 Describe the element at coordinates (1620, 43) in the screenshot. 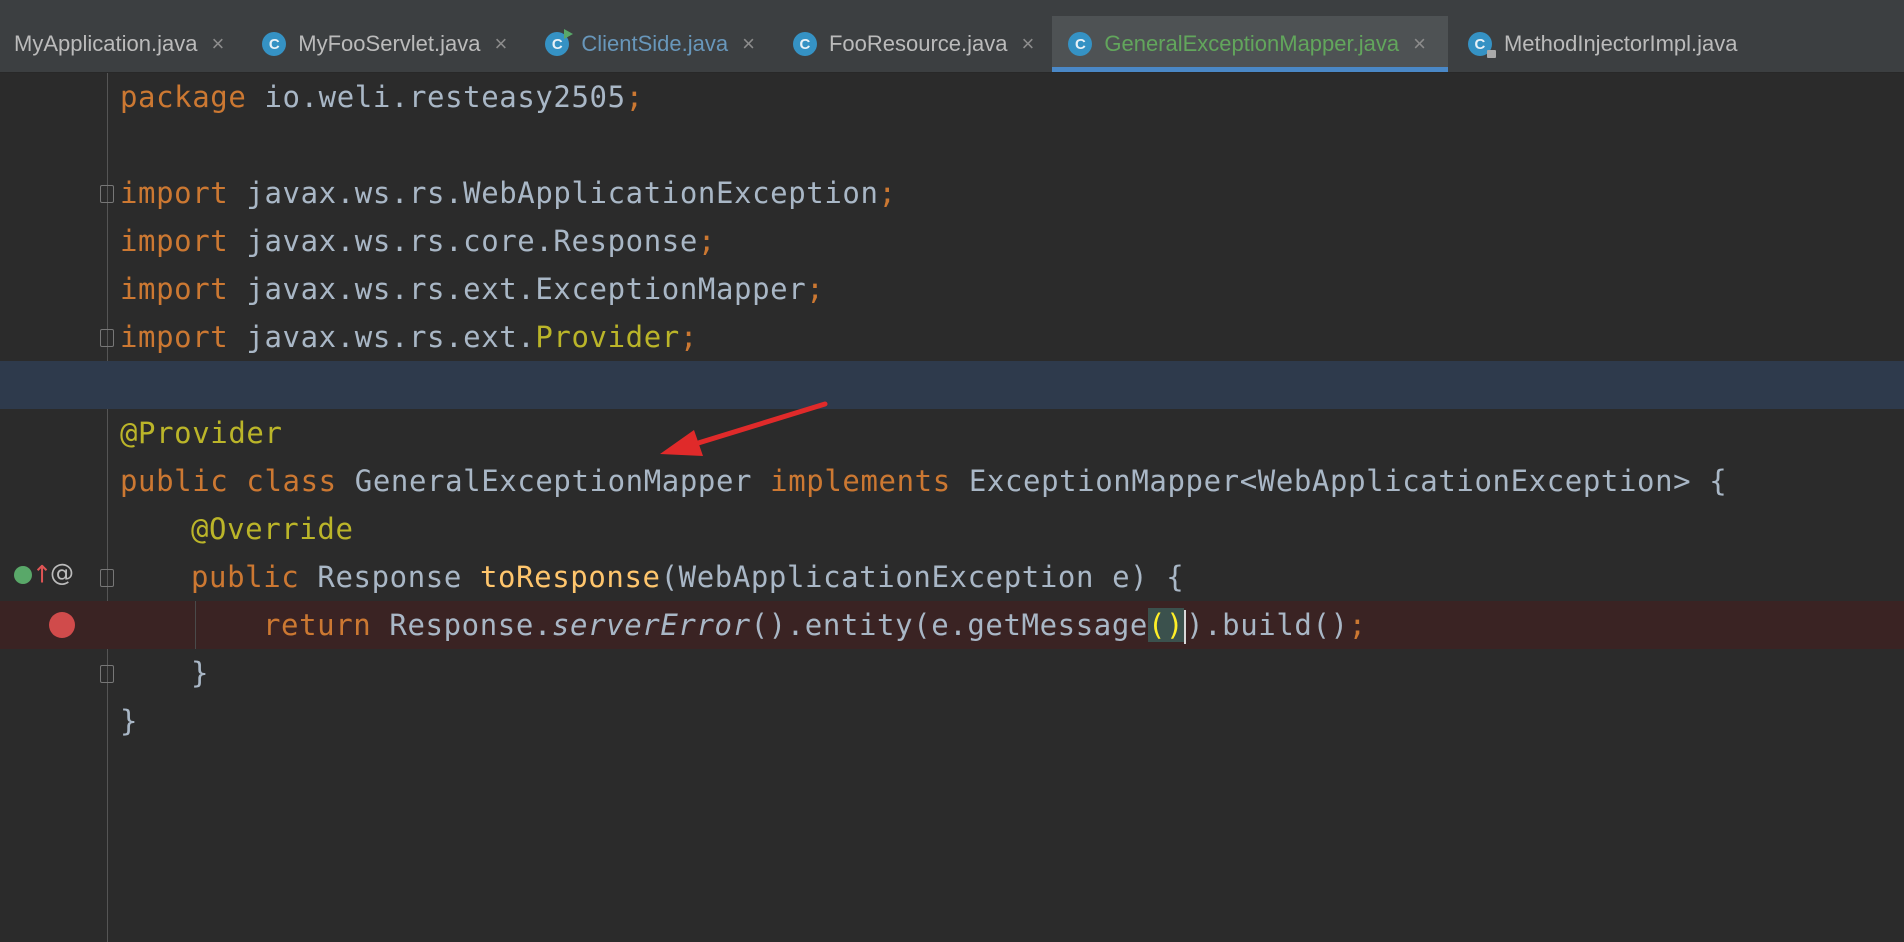

I see `tab-label: MethodInjectorImpl.java` at that location.